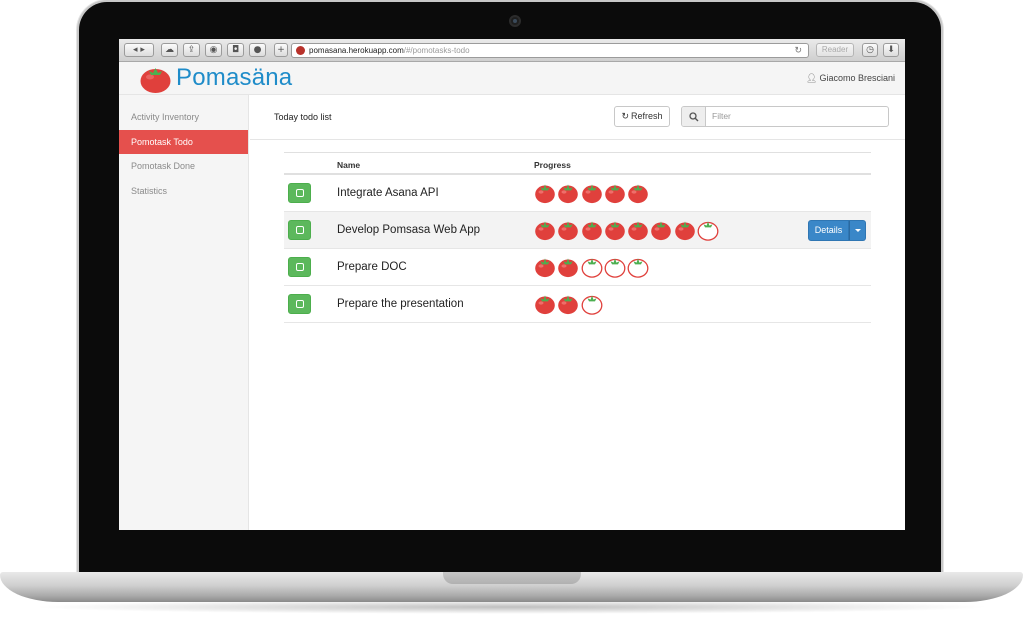  Describe the element at coordinates (191, 50) in the screenshot. I see `share-icon: ⇪` at that location.